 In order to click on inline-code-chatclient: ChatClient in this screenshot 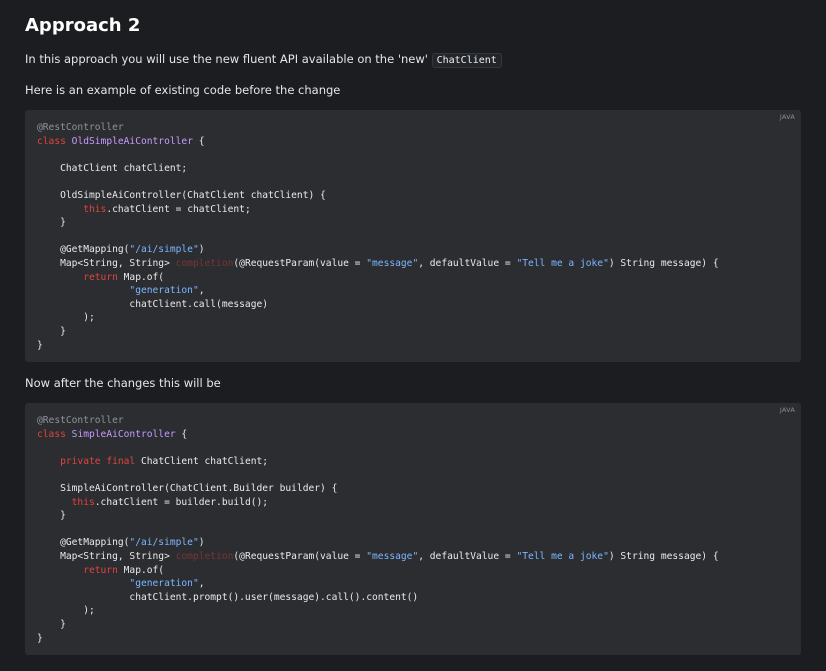, I will do `click(466, 60)`.